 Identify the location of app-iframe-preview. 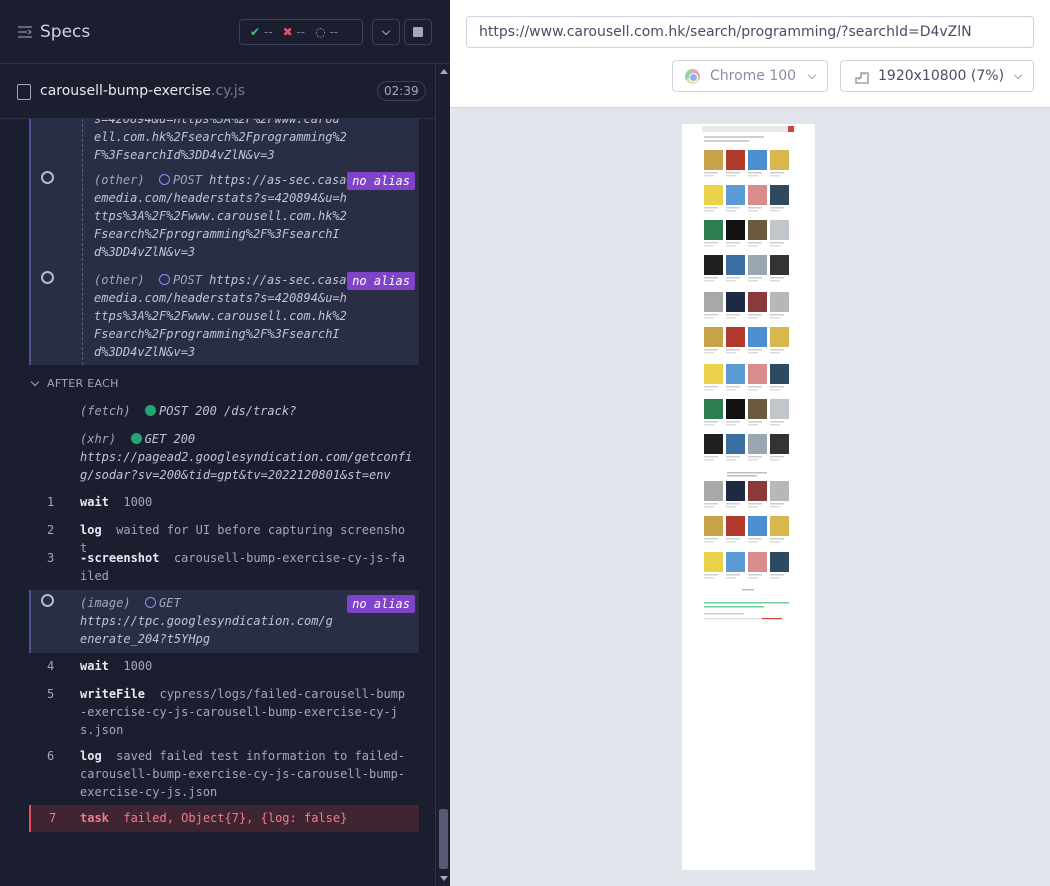
(748, 497).